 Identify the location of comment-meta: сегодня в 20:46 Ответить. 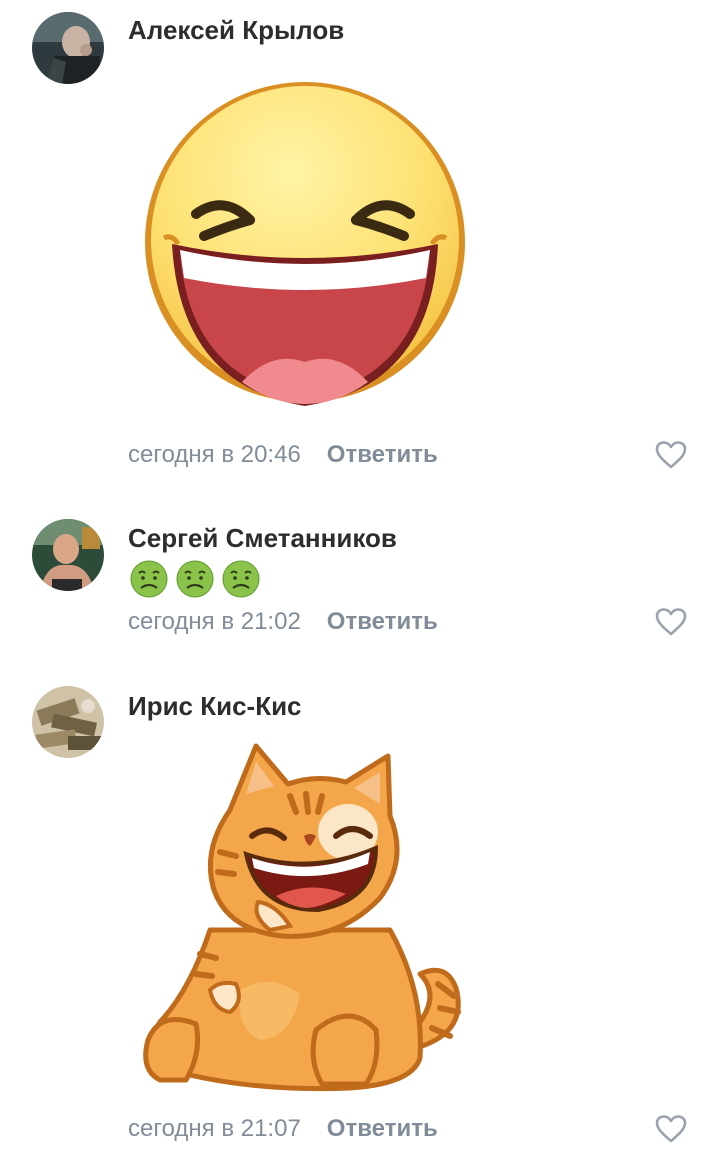
(283, 455).